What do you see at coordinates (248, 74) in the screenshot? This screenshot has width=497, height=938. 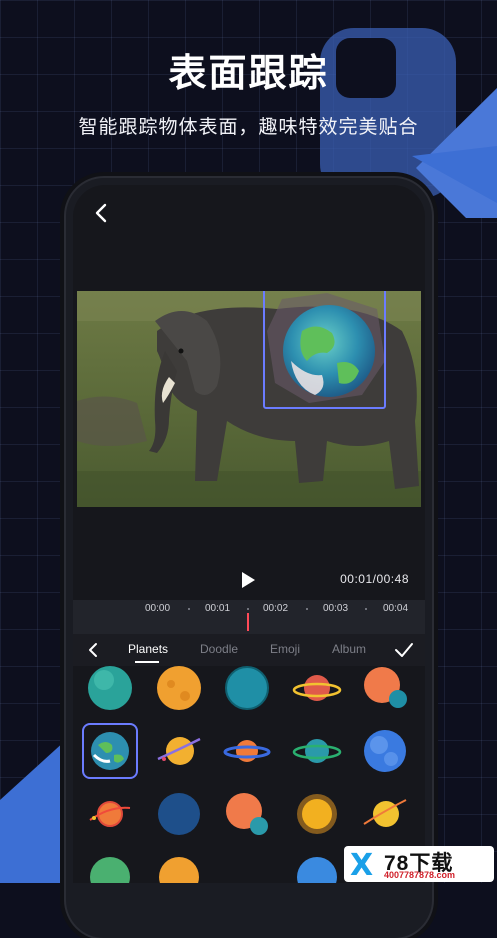 I see `promo-headline: 表面跟踪` at bounding box center [248, 74].